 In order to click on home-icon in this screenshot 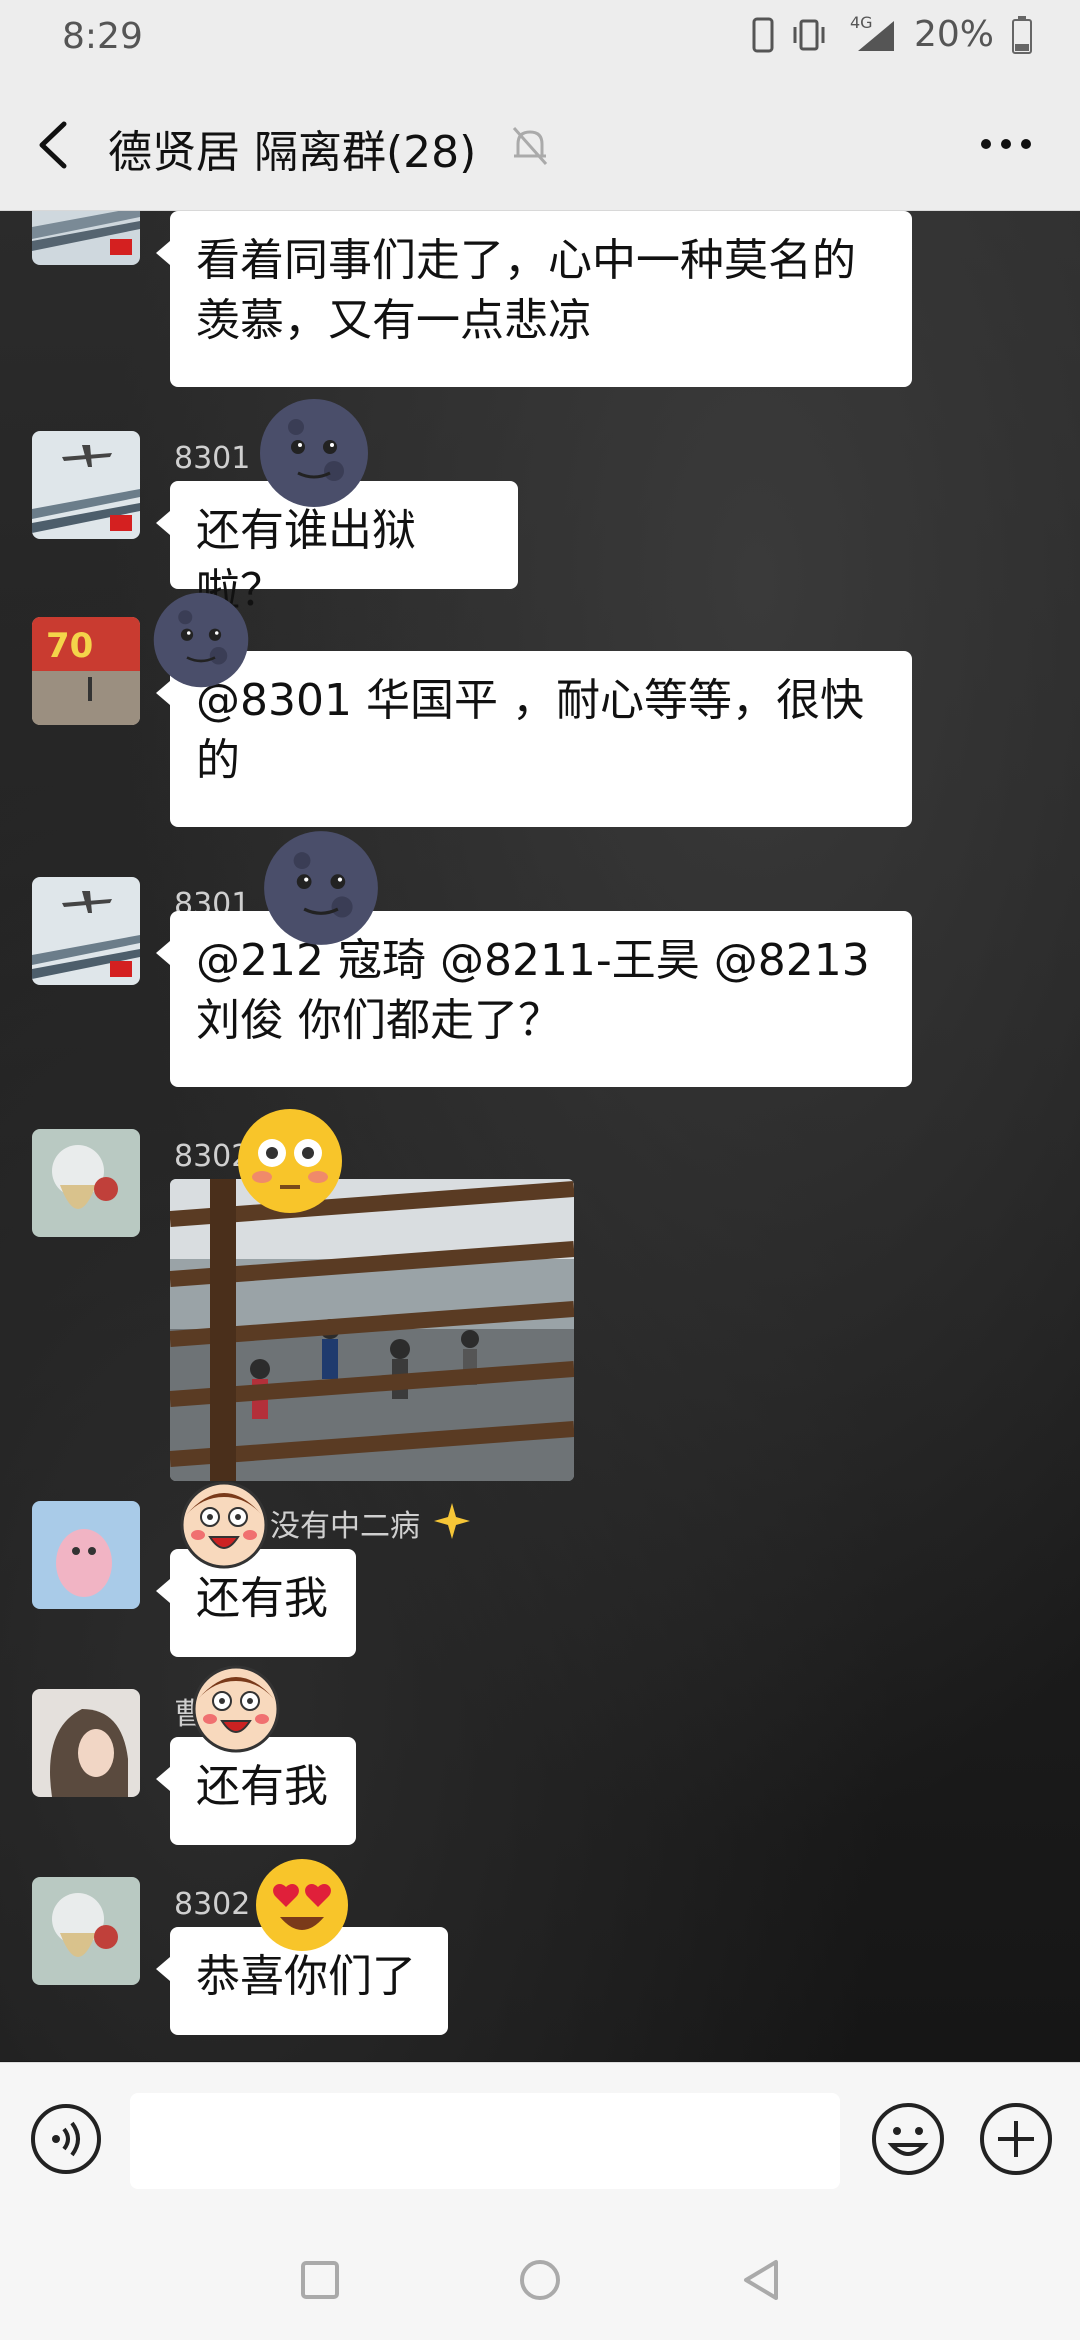, I will do `click(540, 2280)`.